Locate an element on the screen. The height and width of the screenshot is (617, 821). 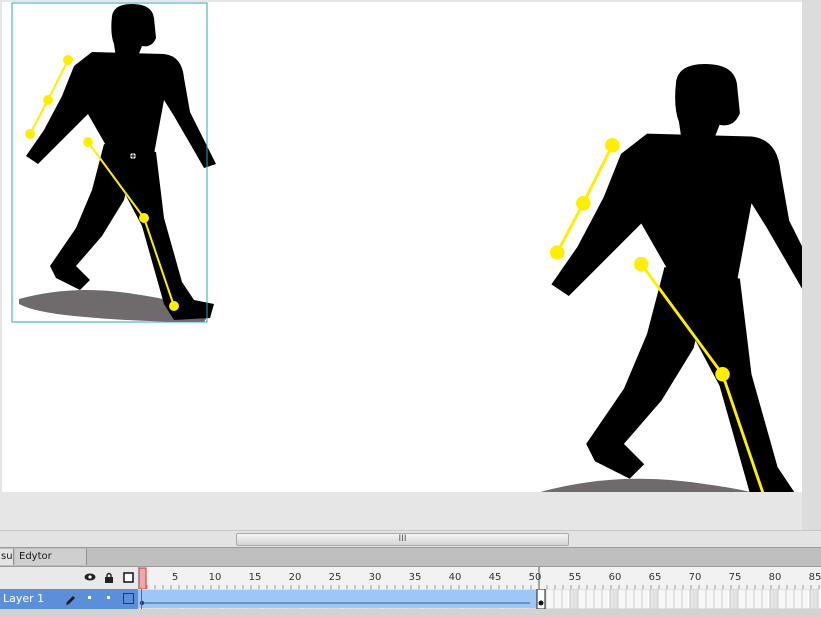
ruler-tick-label: 75 is located at coordinates (735, 577).